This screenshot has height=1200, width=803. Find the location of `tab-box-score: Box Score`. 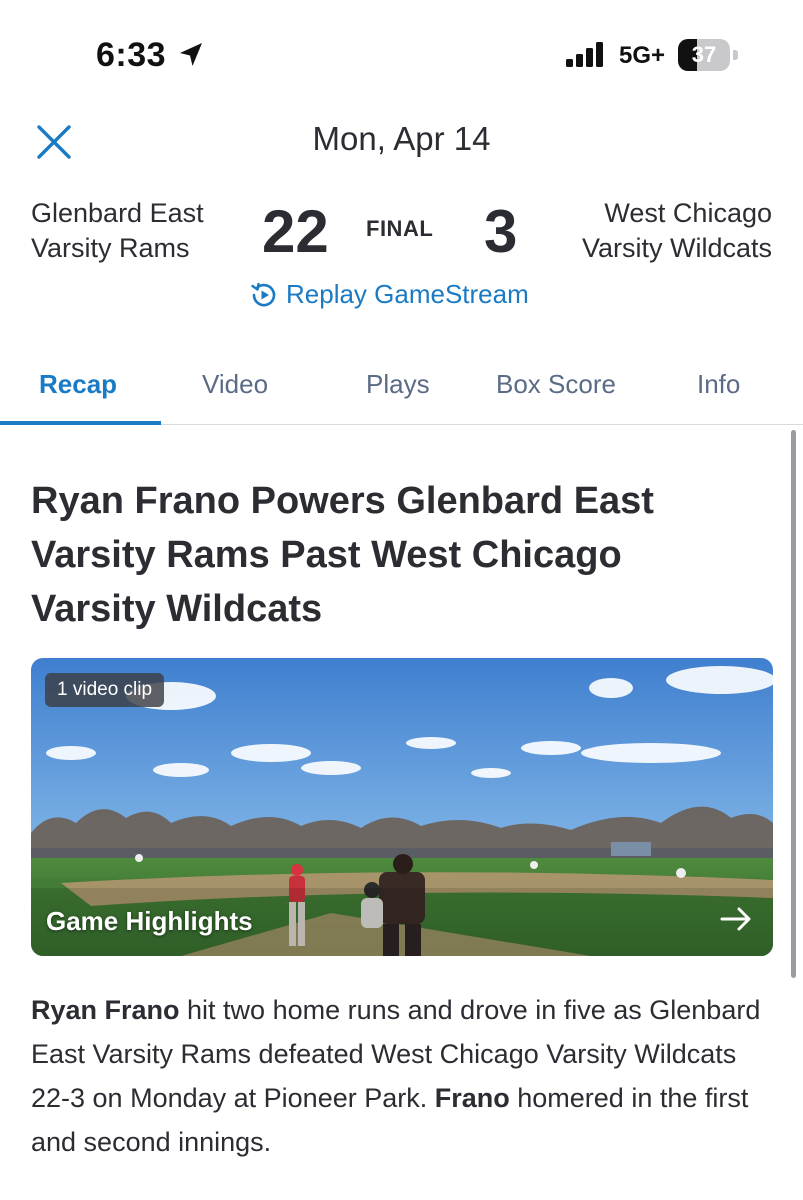

tab-box-score: Box Score is located at coordinates (556, 384).